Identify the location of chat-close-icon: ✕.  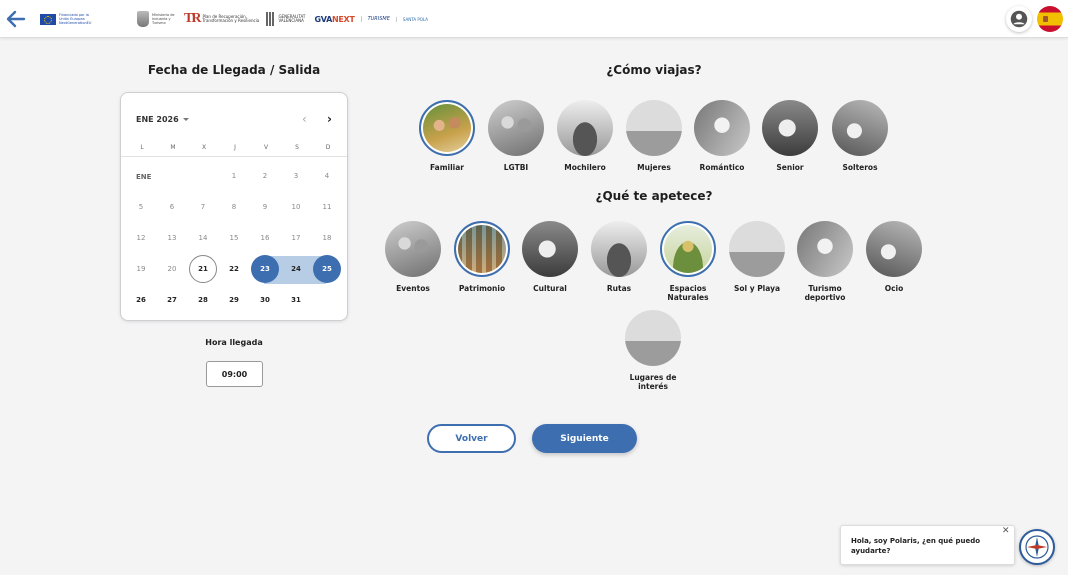
(1006, 531).